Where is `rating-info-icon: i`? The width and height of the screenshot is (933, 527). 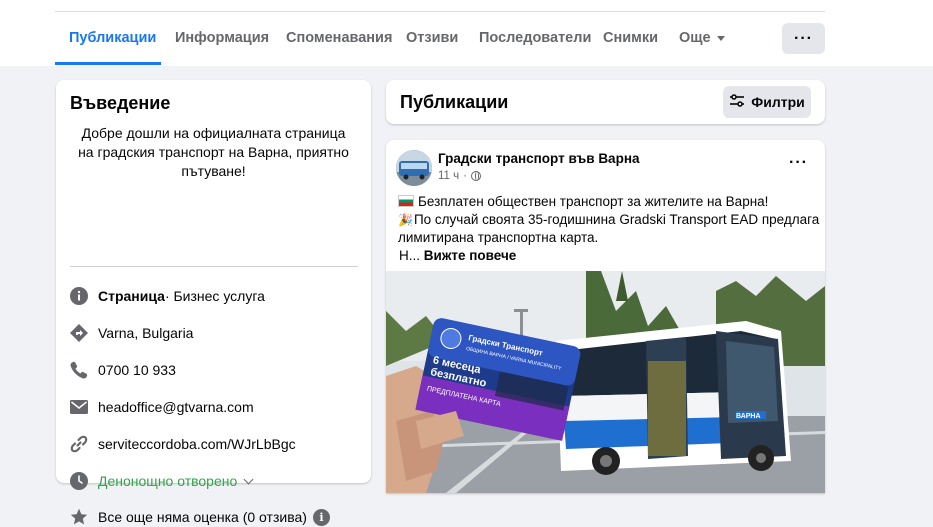
rating-info-icon: i is located at coordinates (321, 517).